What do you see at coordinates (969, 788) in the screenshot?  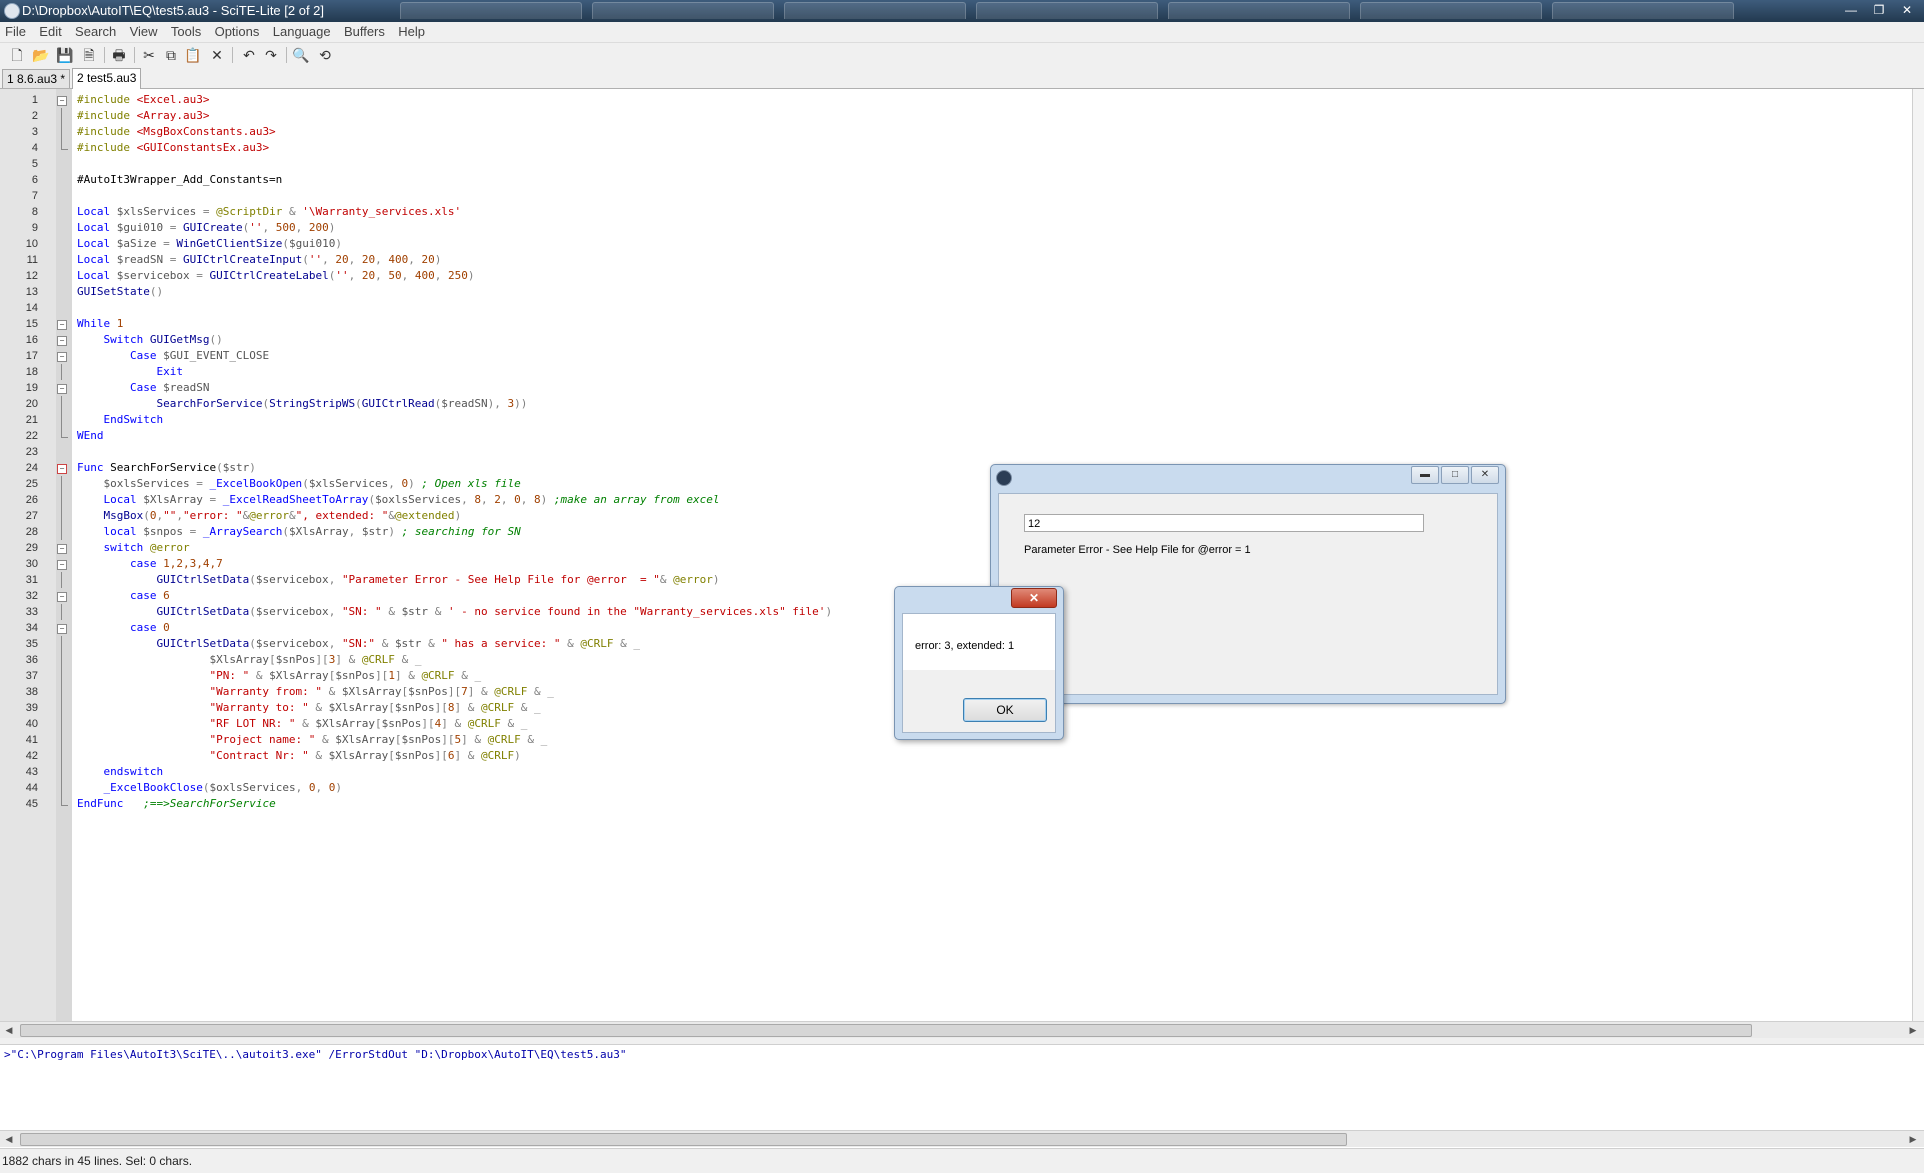 I see `code-line: 44 _ExcelBookClose($oxlsServices, 0, 0)` at bounding box center [969, 788].